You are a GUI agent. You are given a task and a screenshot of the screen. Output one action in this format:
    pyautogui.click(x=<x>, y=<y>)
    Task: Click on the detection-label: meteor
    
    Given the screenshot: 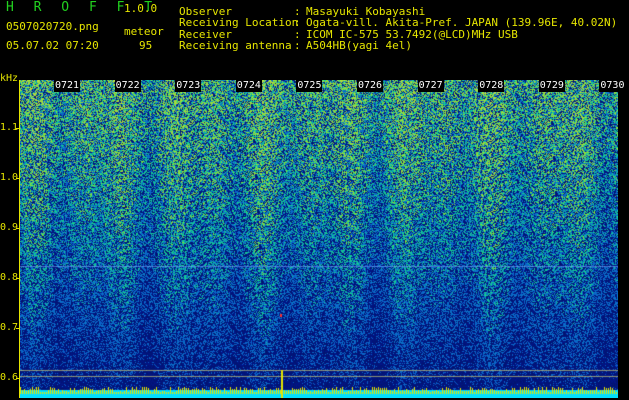 What is the action you would take?
    pyautogui.click(x=144, y=31)
    